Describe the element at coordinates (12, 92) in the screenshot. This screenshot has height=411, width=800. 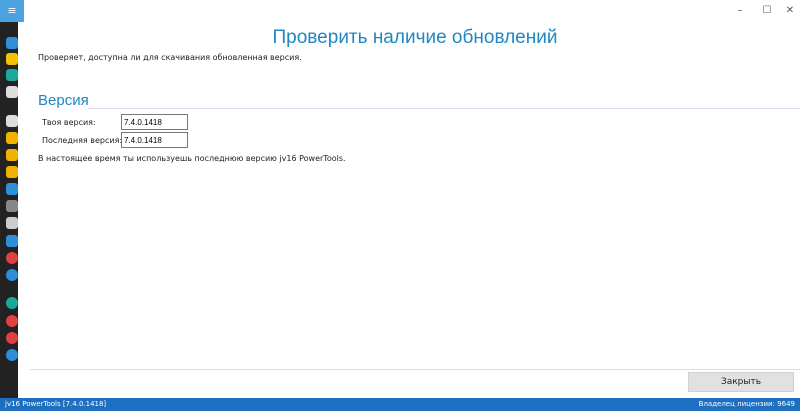
I see `search-icon` at that location.